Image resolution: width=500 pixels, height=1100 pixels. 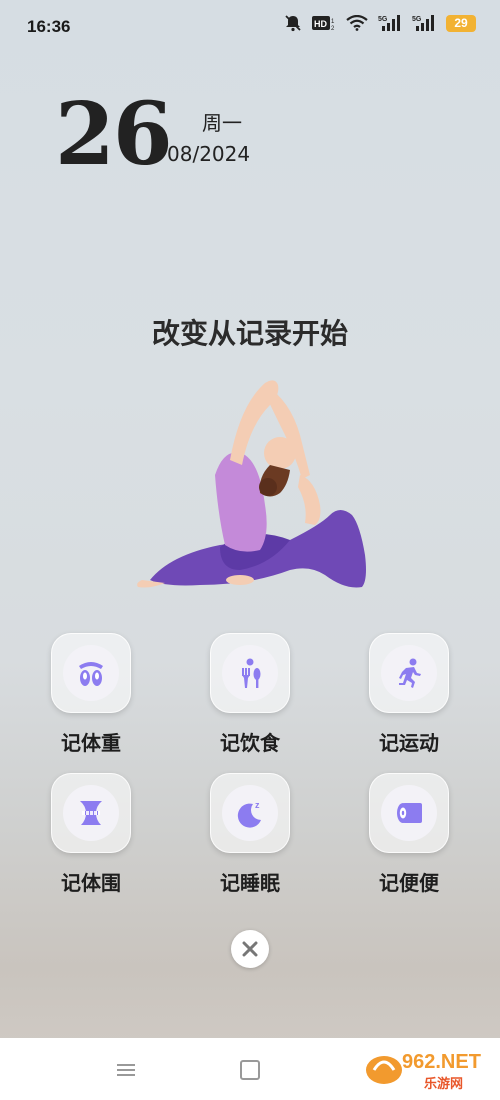 What do you see at coordinates (357, 23) in the screenshot?
I see `wifi-icon` at bounding box center [357, 23].